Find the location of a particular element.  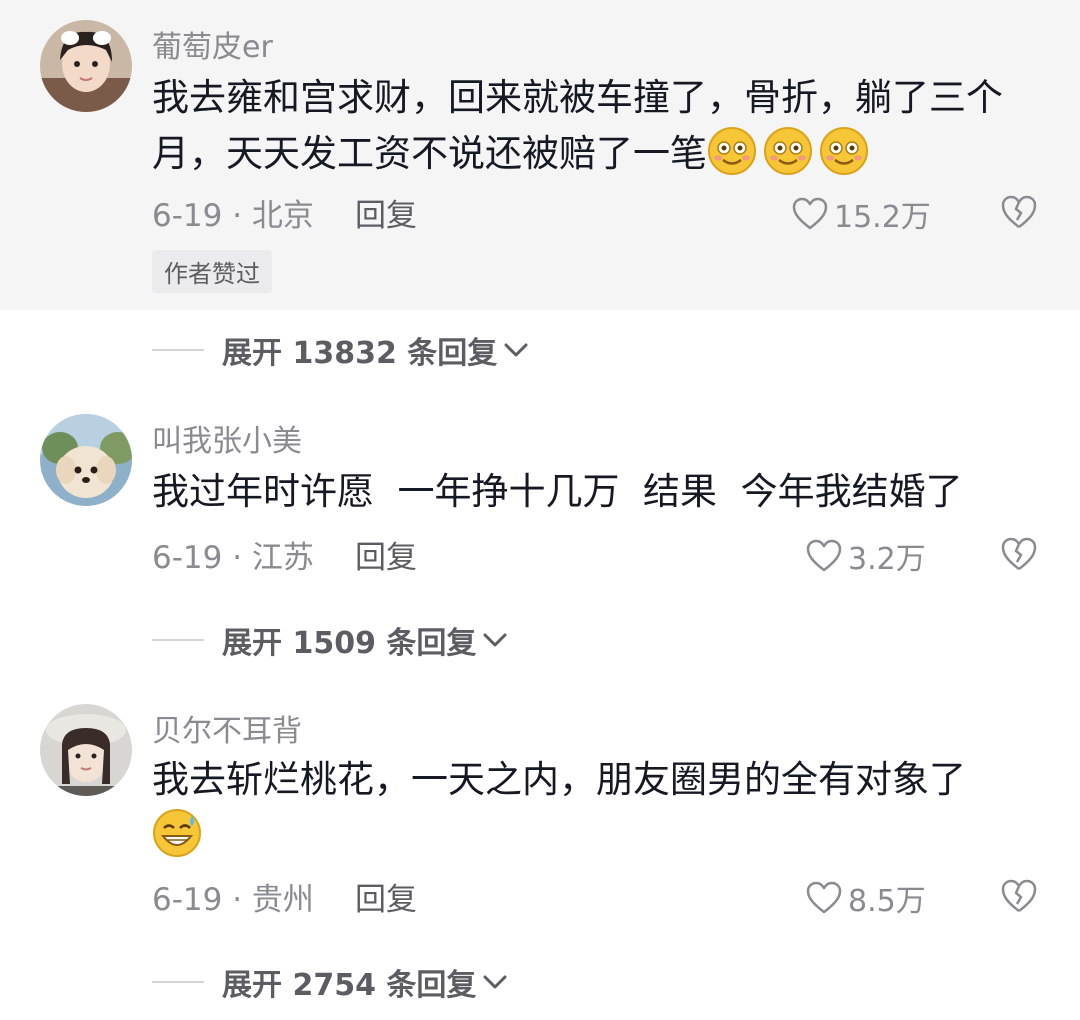

expand-replies-label: 展开 13832 条回复 is located at coordinates (360, 353).